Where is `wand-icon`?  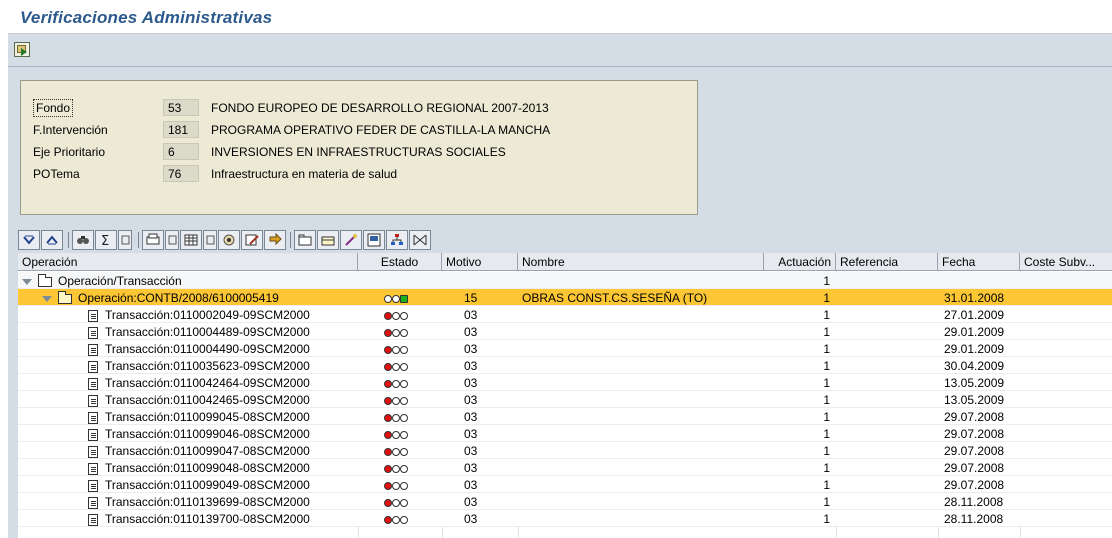
wand-icon is located at coordinates (351, 240).